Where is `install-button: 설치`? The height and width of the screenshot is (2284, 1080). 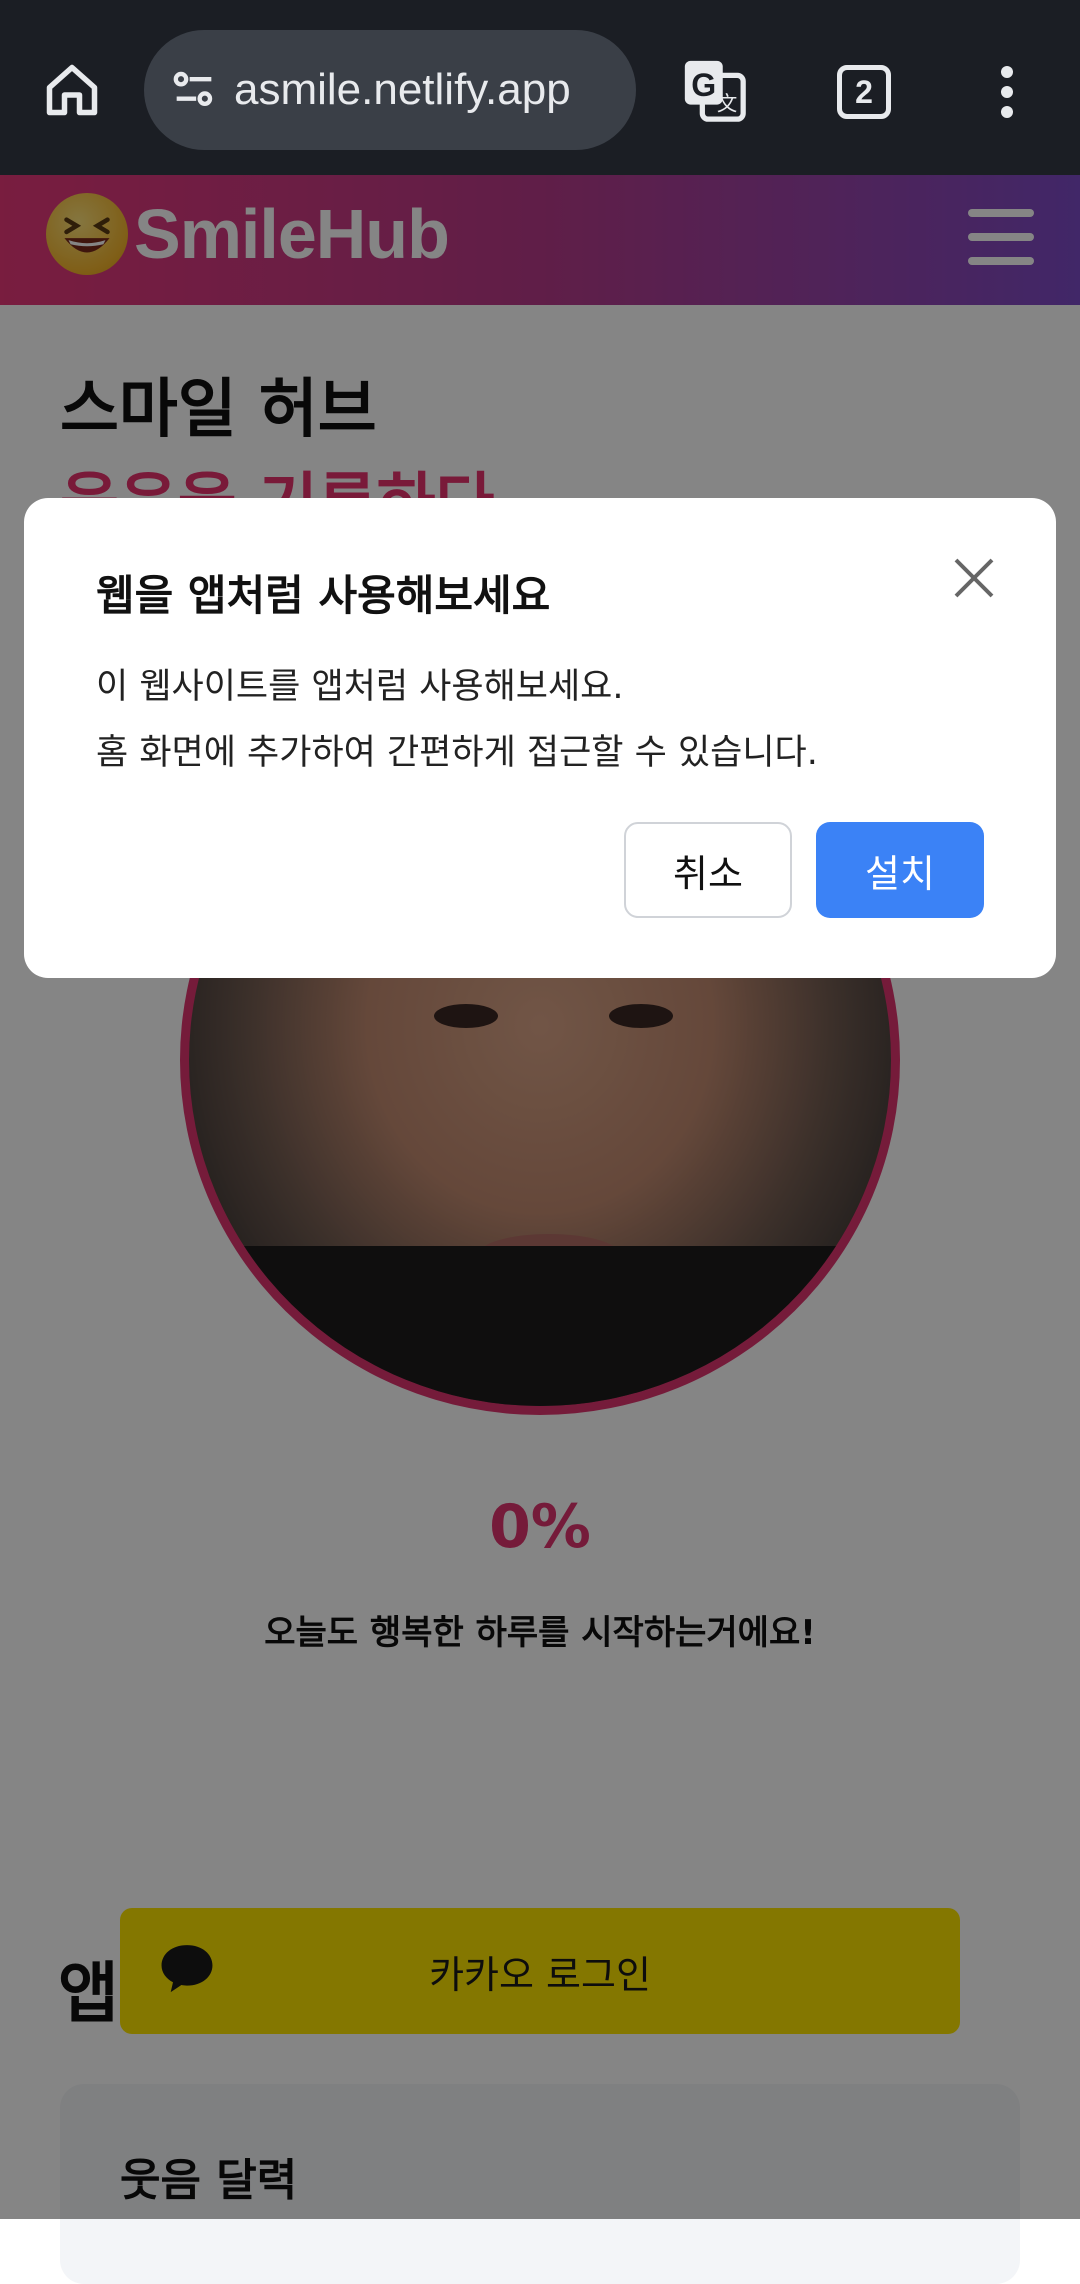
install-button: 설치 is located at coordinates (900, 870).